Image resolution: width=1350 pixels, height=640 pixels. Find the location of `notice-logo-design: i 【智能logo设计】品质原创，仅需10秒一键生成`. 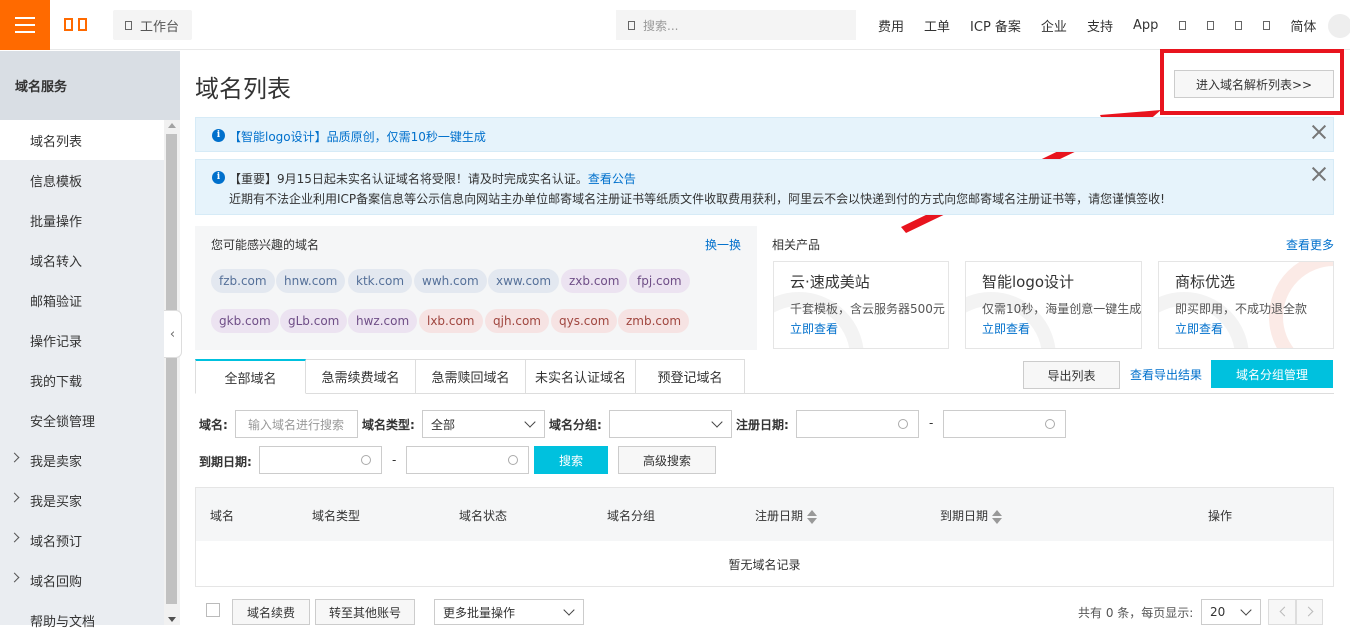

notice-logo-design: i 【智能logo设计】品质原创，仅需10秒一键生成 is located at coordinates (764, 134).